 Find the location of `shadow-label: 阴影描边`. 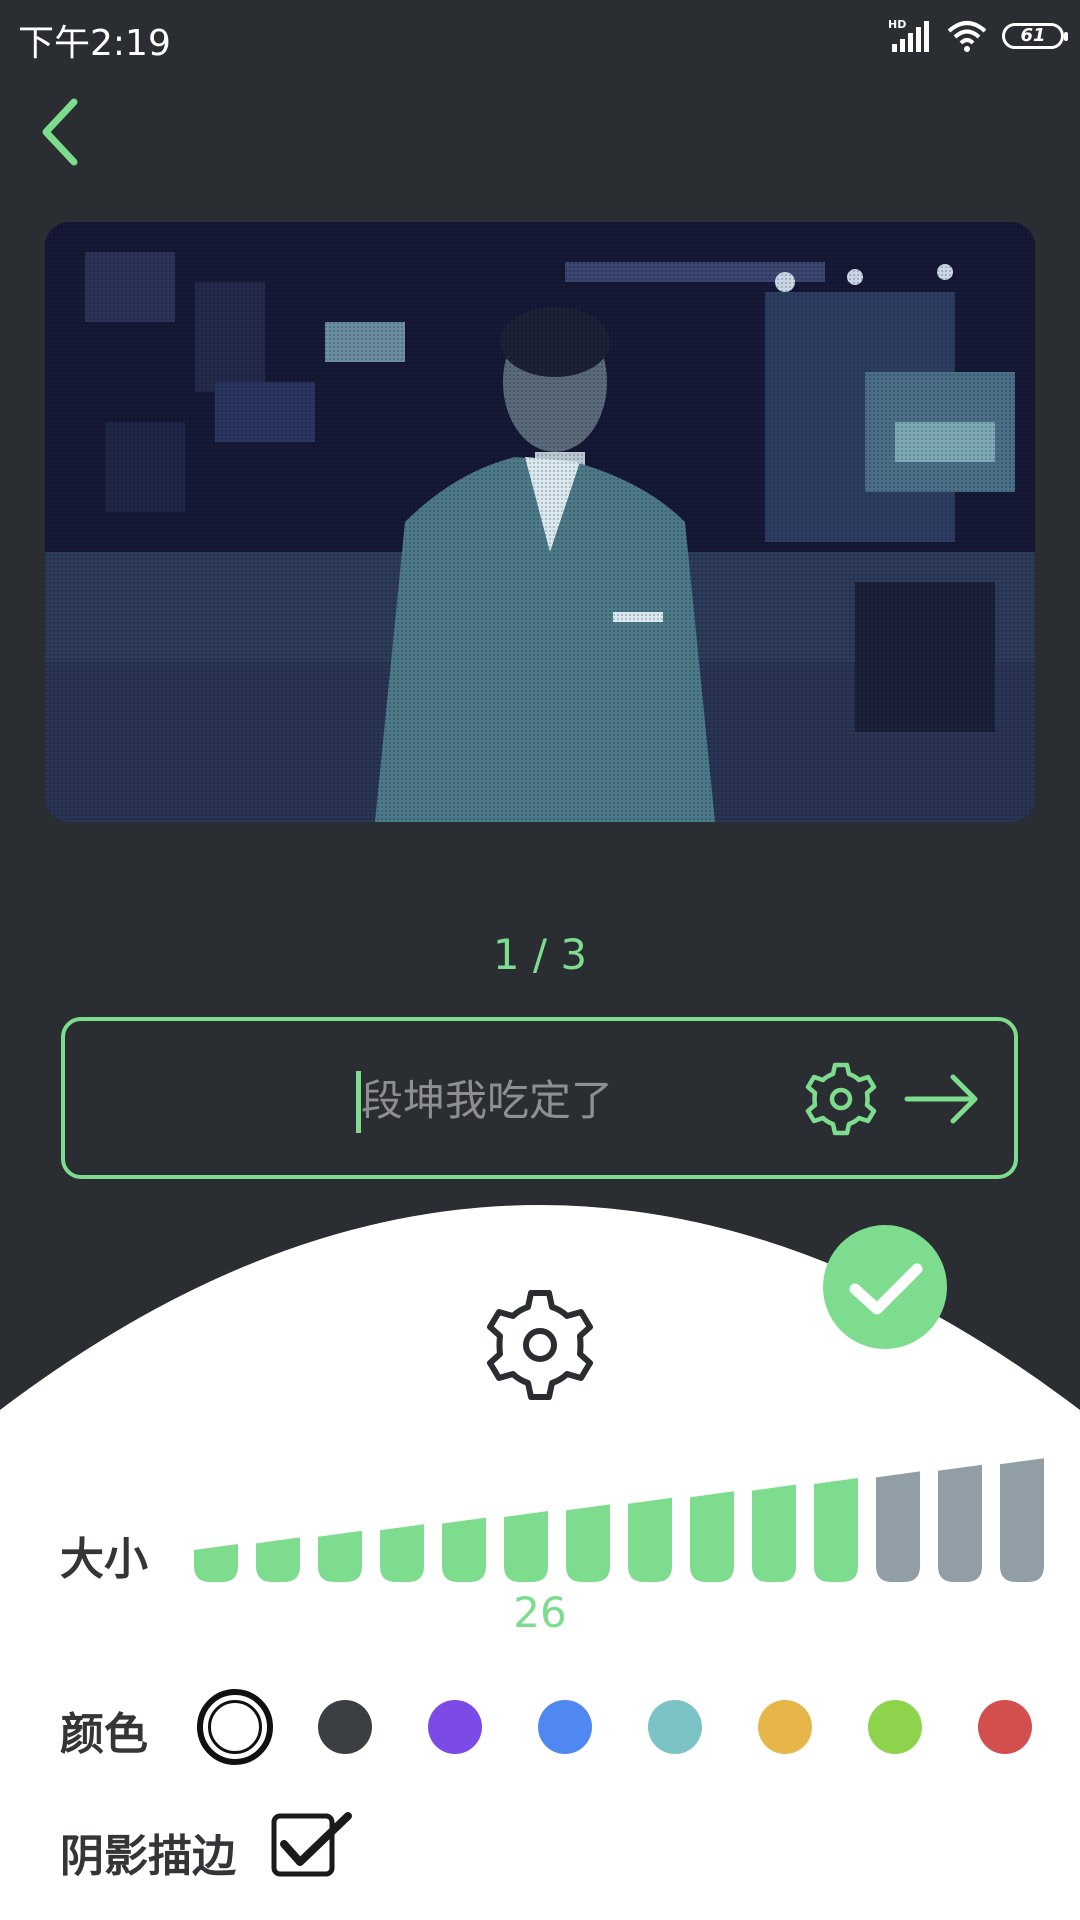

shadow-label: 阴影描边 is located at coordinates (148, 1856).